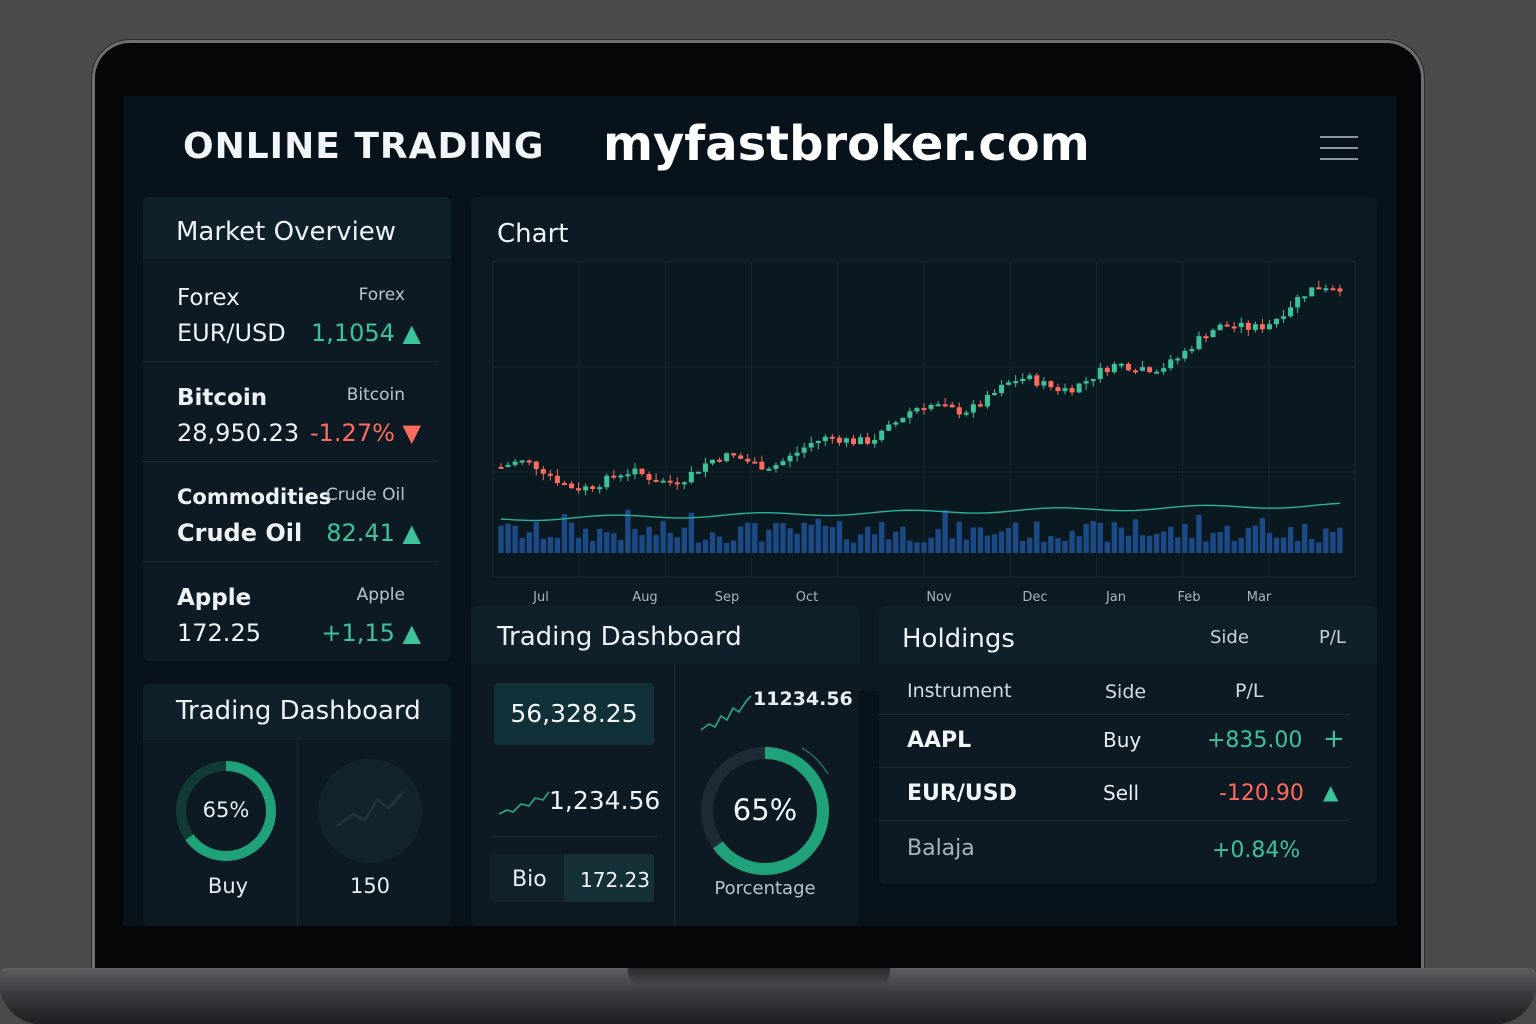  What do you see at coordinates (1114, 850) in the screenshot?
I see `holding-row-balaja: Balaja +0.84%` at bounding box center [1114, 850].